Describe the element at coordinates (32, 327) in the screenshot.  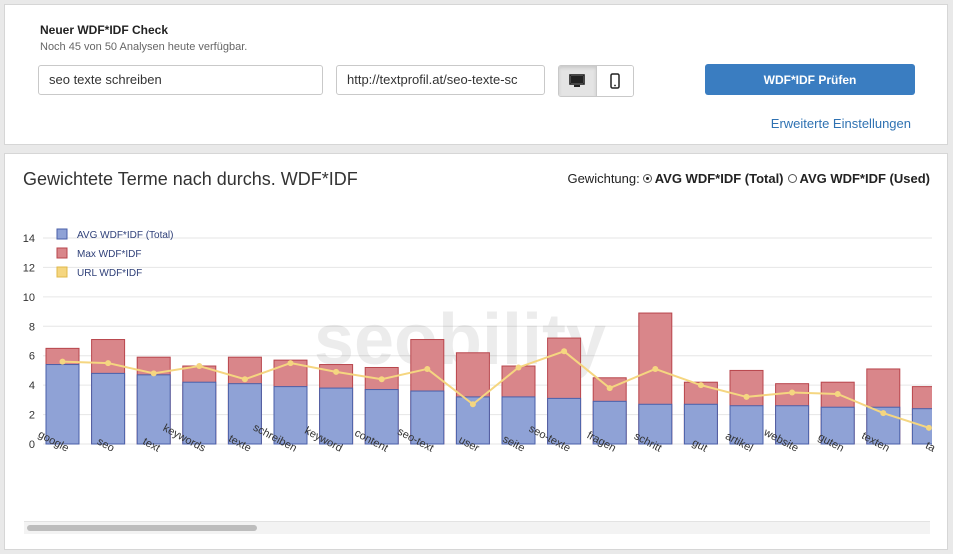
I see `y-tick-label: 8` at that location.